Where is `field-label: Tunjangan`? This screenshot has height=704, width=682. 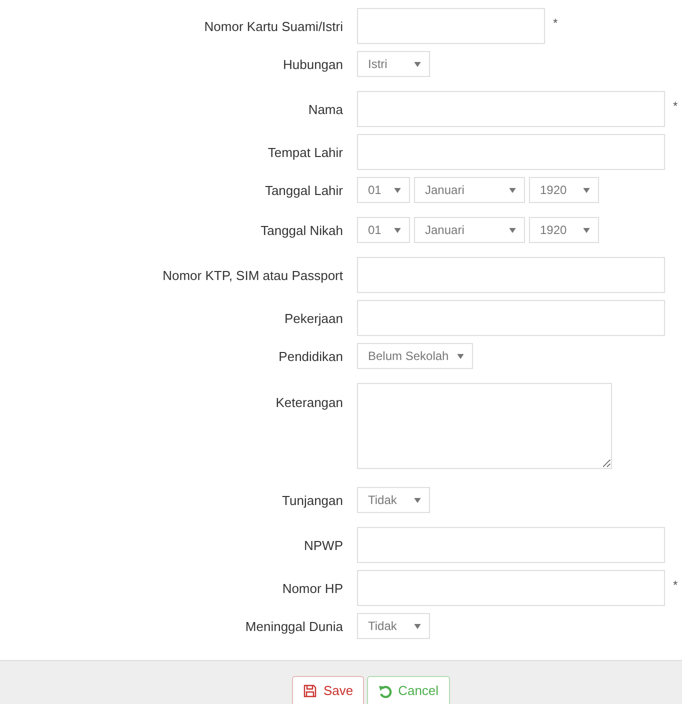 field-label: Tunjangan is located at coordinates (312, 500).